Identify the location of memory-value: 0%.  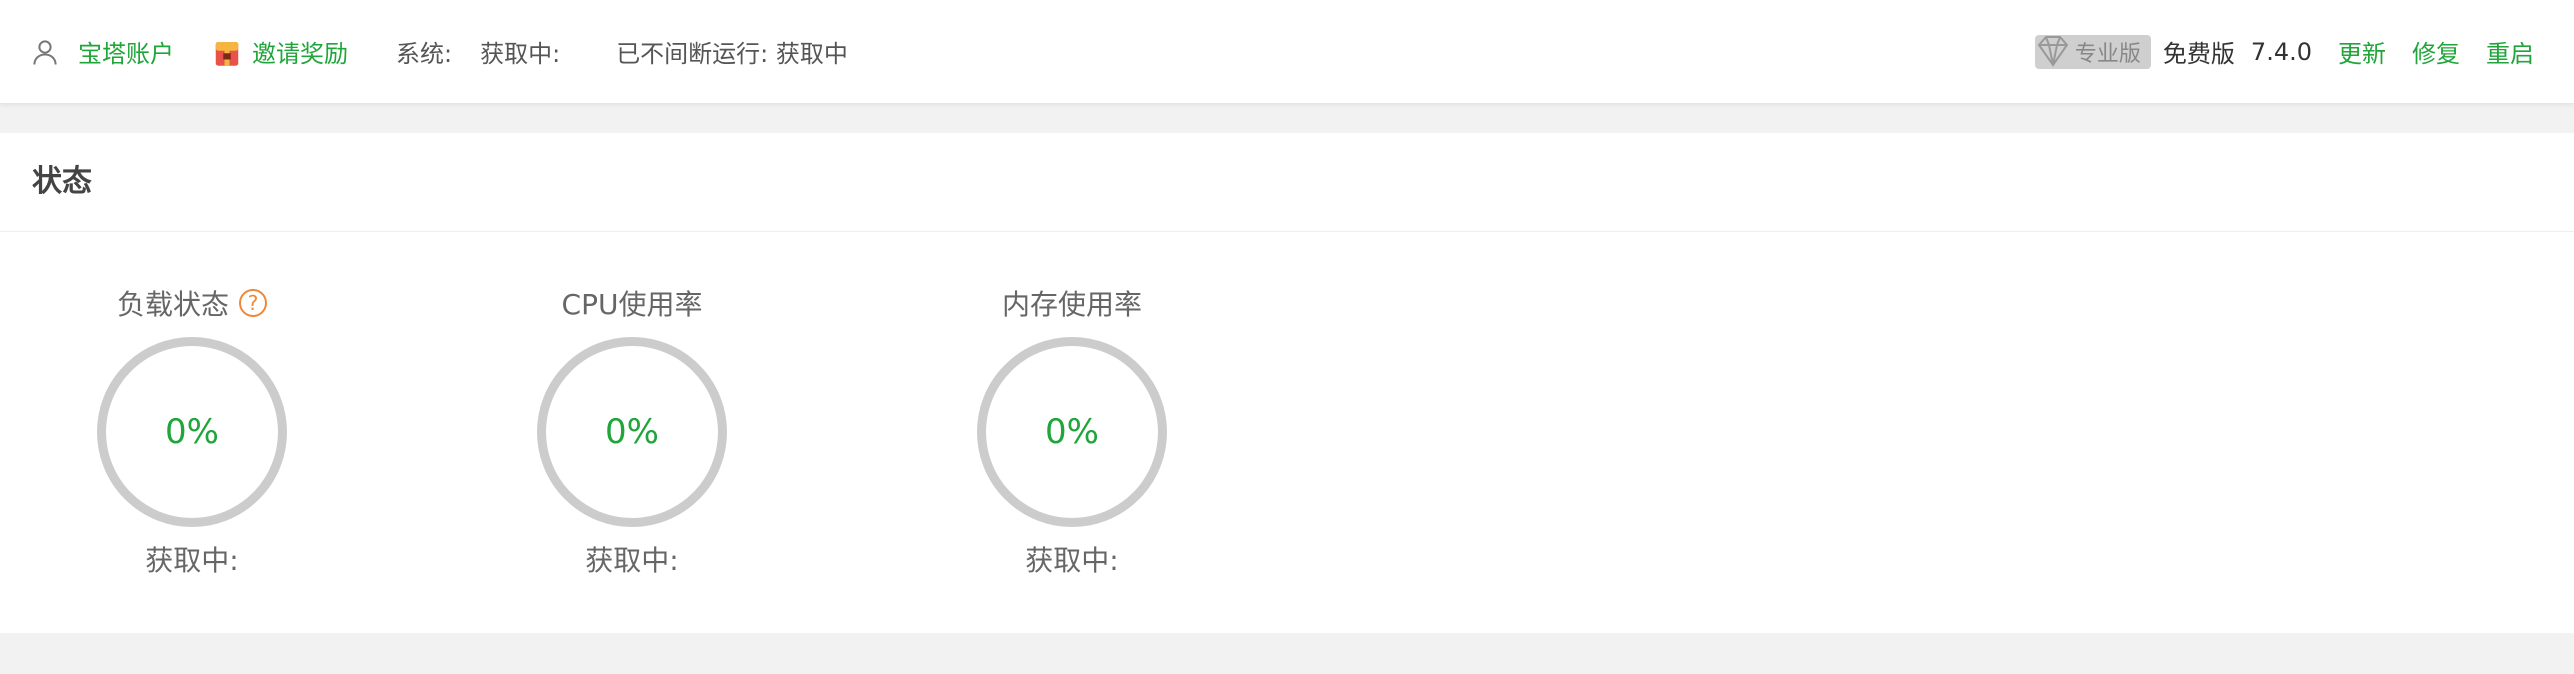
(1072, 432).